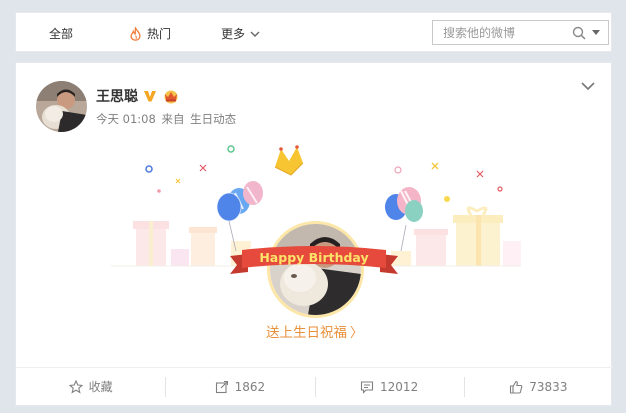 Image resolution: width=626 pixels, height=413 pixels. What do you see at coordinates (399, 386) in the screenshot?
I see `comment-count: 12012` at bounding box center [399, 386].